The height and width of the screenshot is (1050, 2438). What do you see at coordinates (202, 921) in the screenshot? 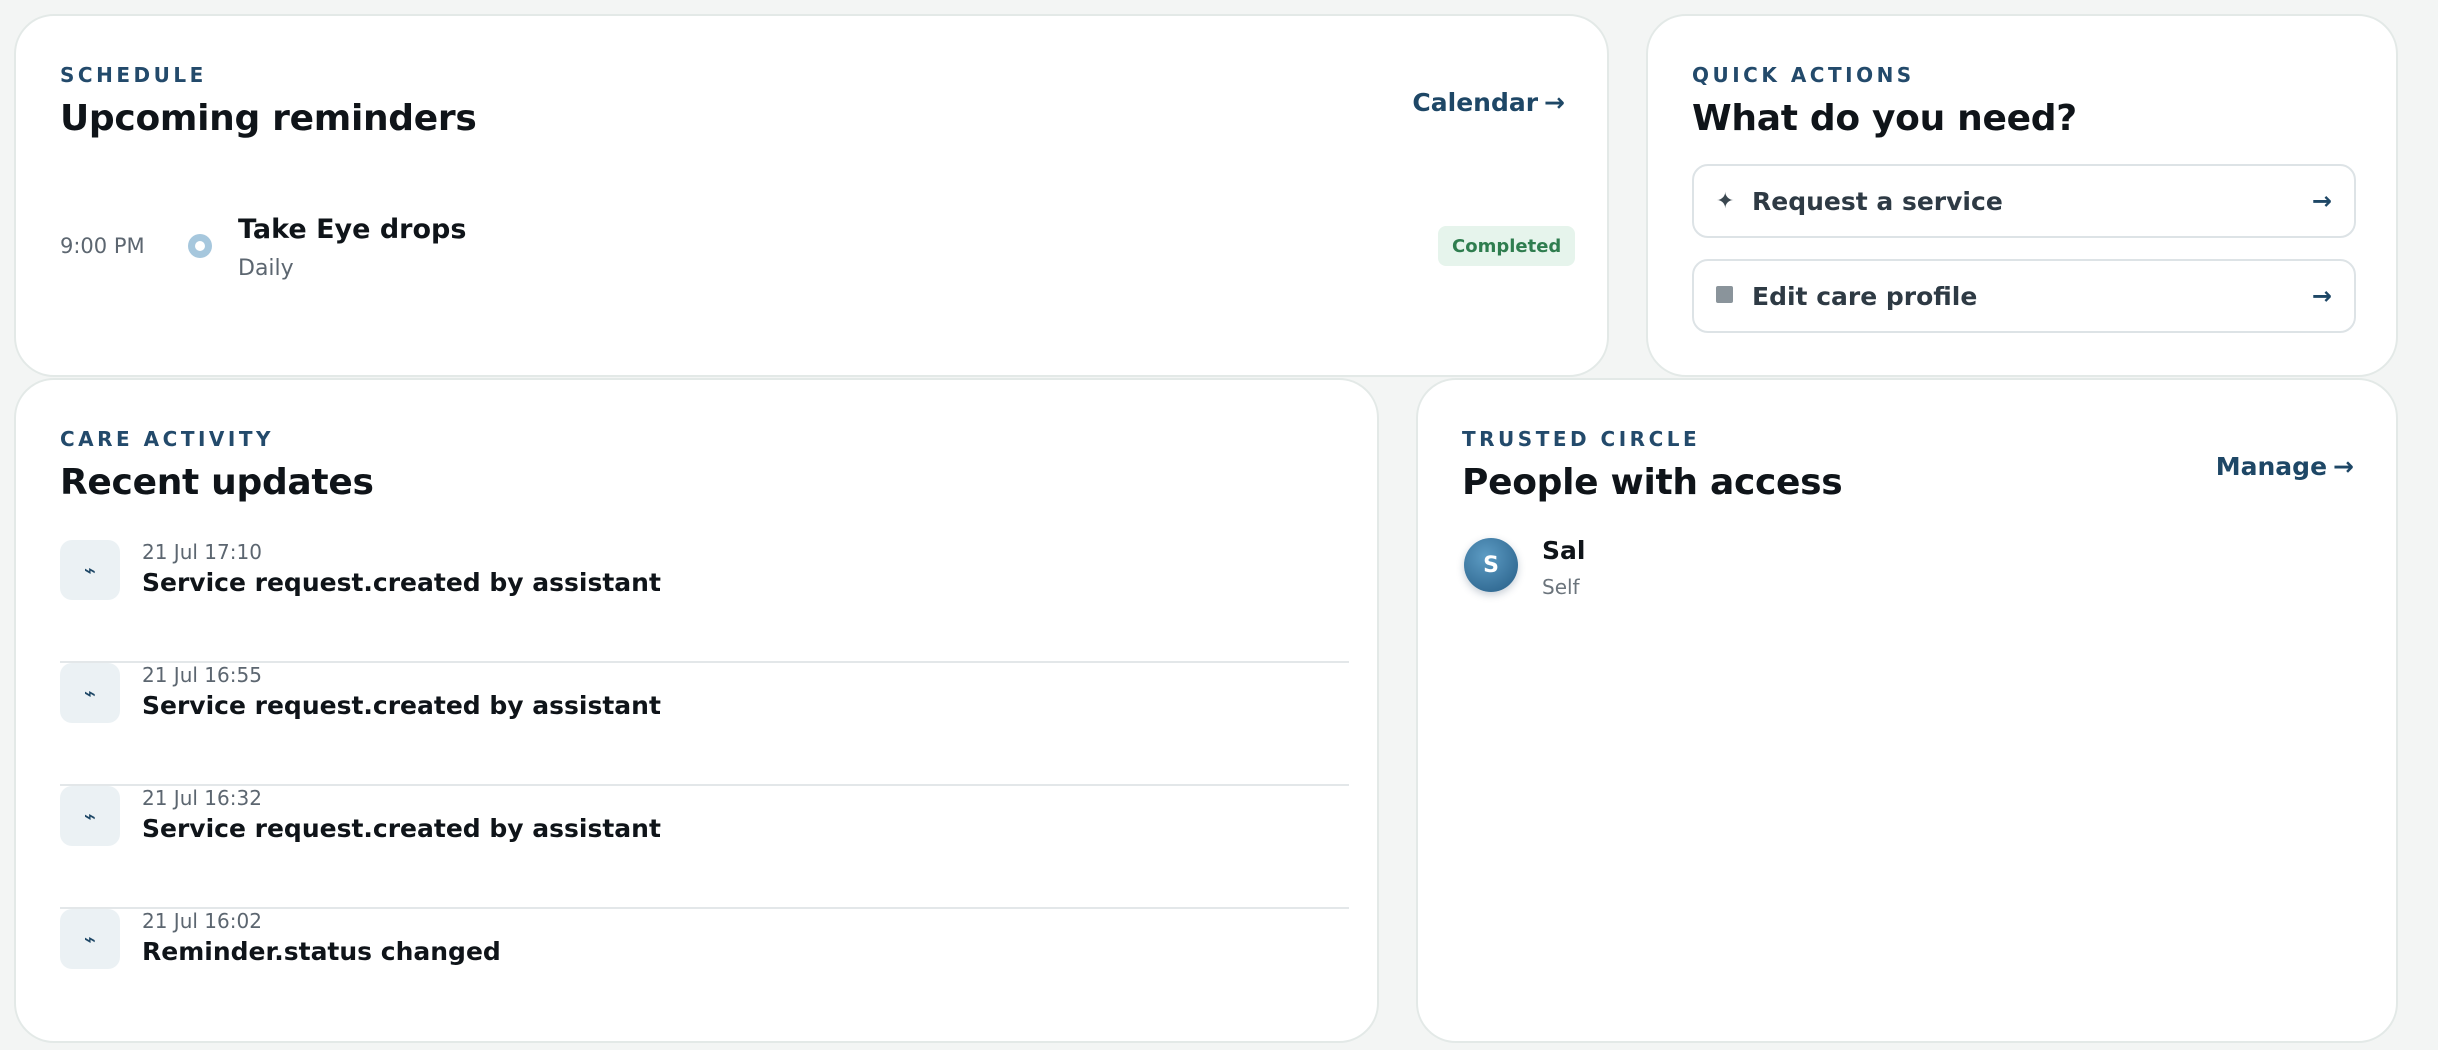
I see `activity-time: 21 Jul 16:02` at bounding box center [202, 921].